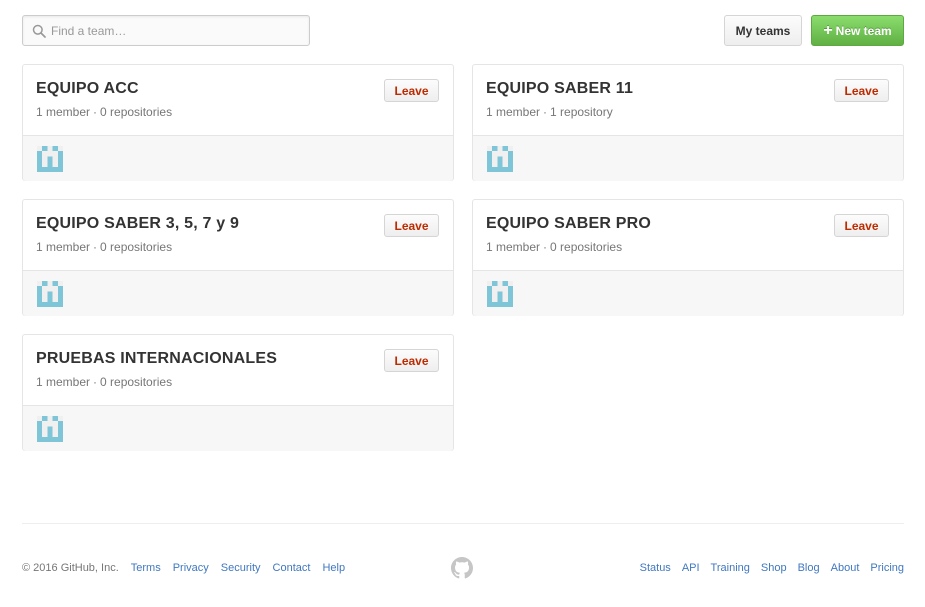 This screenshot has width=925, height=607. What do you see at coordinates (146, 568) in the screenshot?
I see `footer-link-terms: Terms` at bounding box center [146, 568].